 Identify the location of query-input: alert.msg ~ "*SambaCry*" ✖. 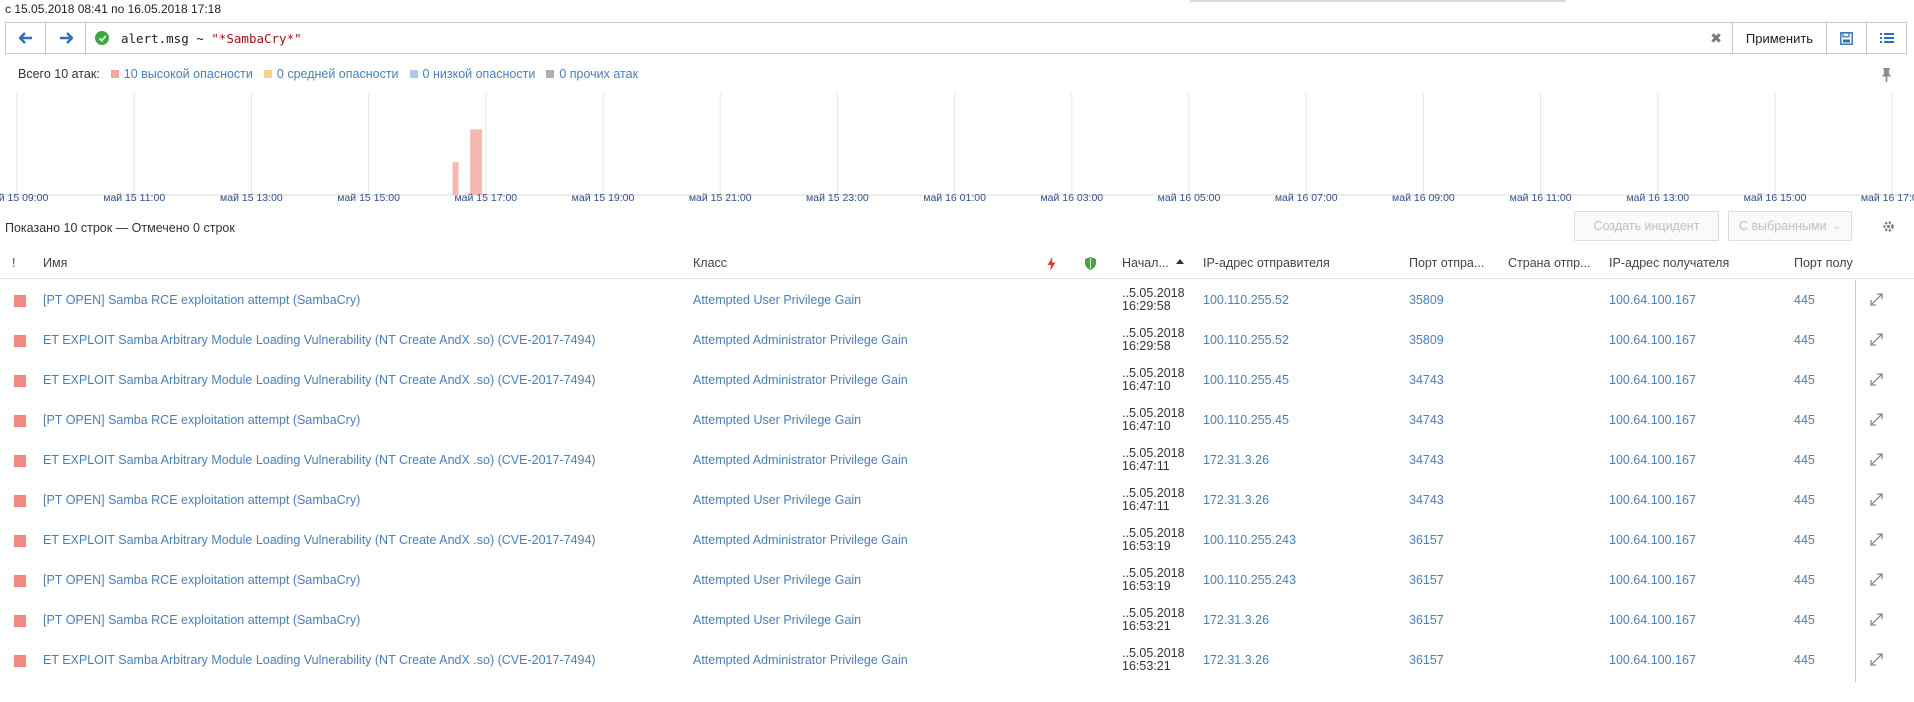
(909, 38).